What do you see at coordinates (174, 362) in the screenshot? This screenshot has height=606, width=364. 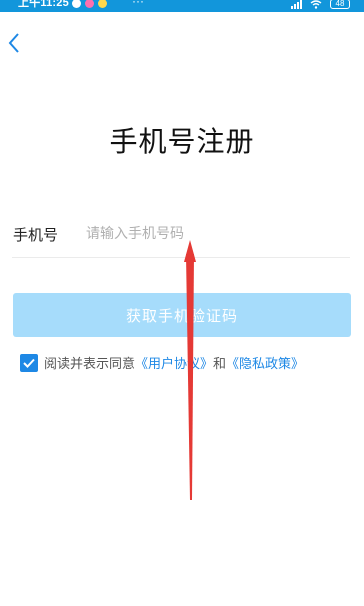 I see `user-agreement-link: 《用户协议》` at bounding box center [174, 362].